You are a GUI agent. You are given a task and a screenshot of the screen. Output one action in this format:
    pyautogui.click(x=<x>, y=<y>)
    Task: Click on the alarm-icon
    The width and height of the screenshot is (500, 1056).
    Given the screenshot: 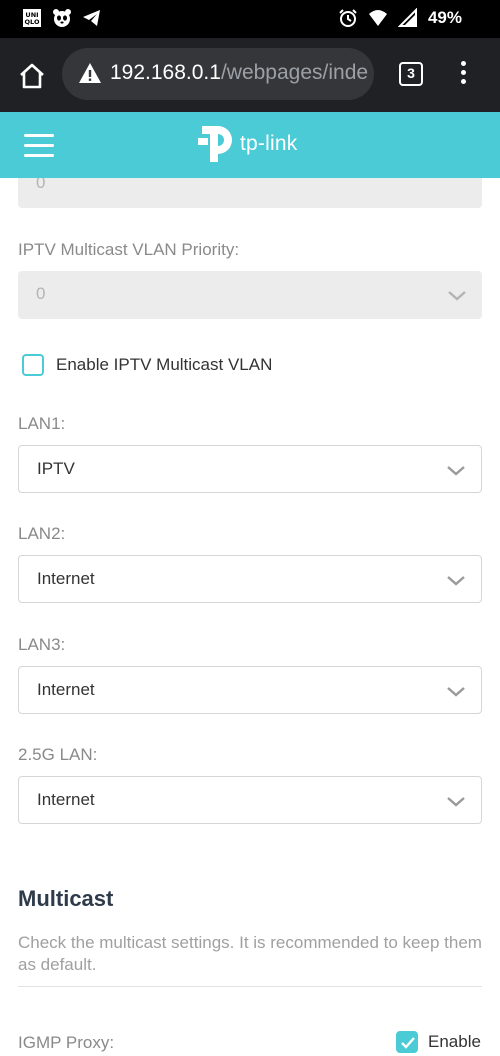 What is the action you would take?
    pyautogui.click(x=348, y=18)
    